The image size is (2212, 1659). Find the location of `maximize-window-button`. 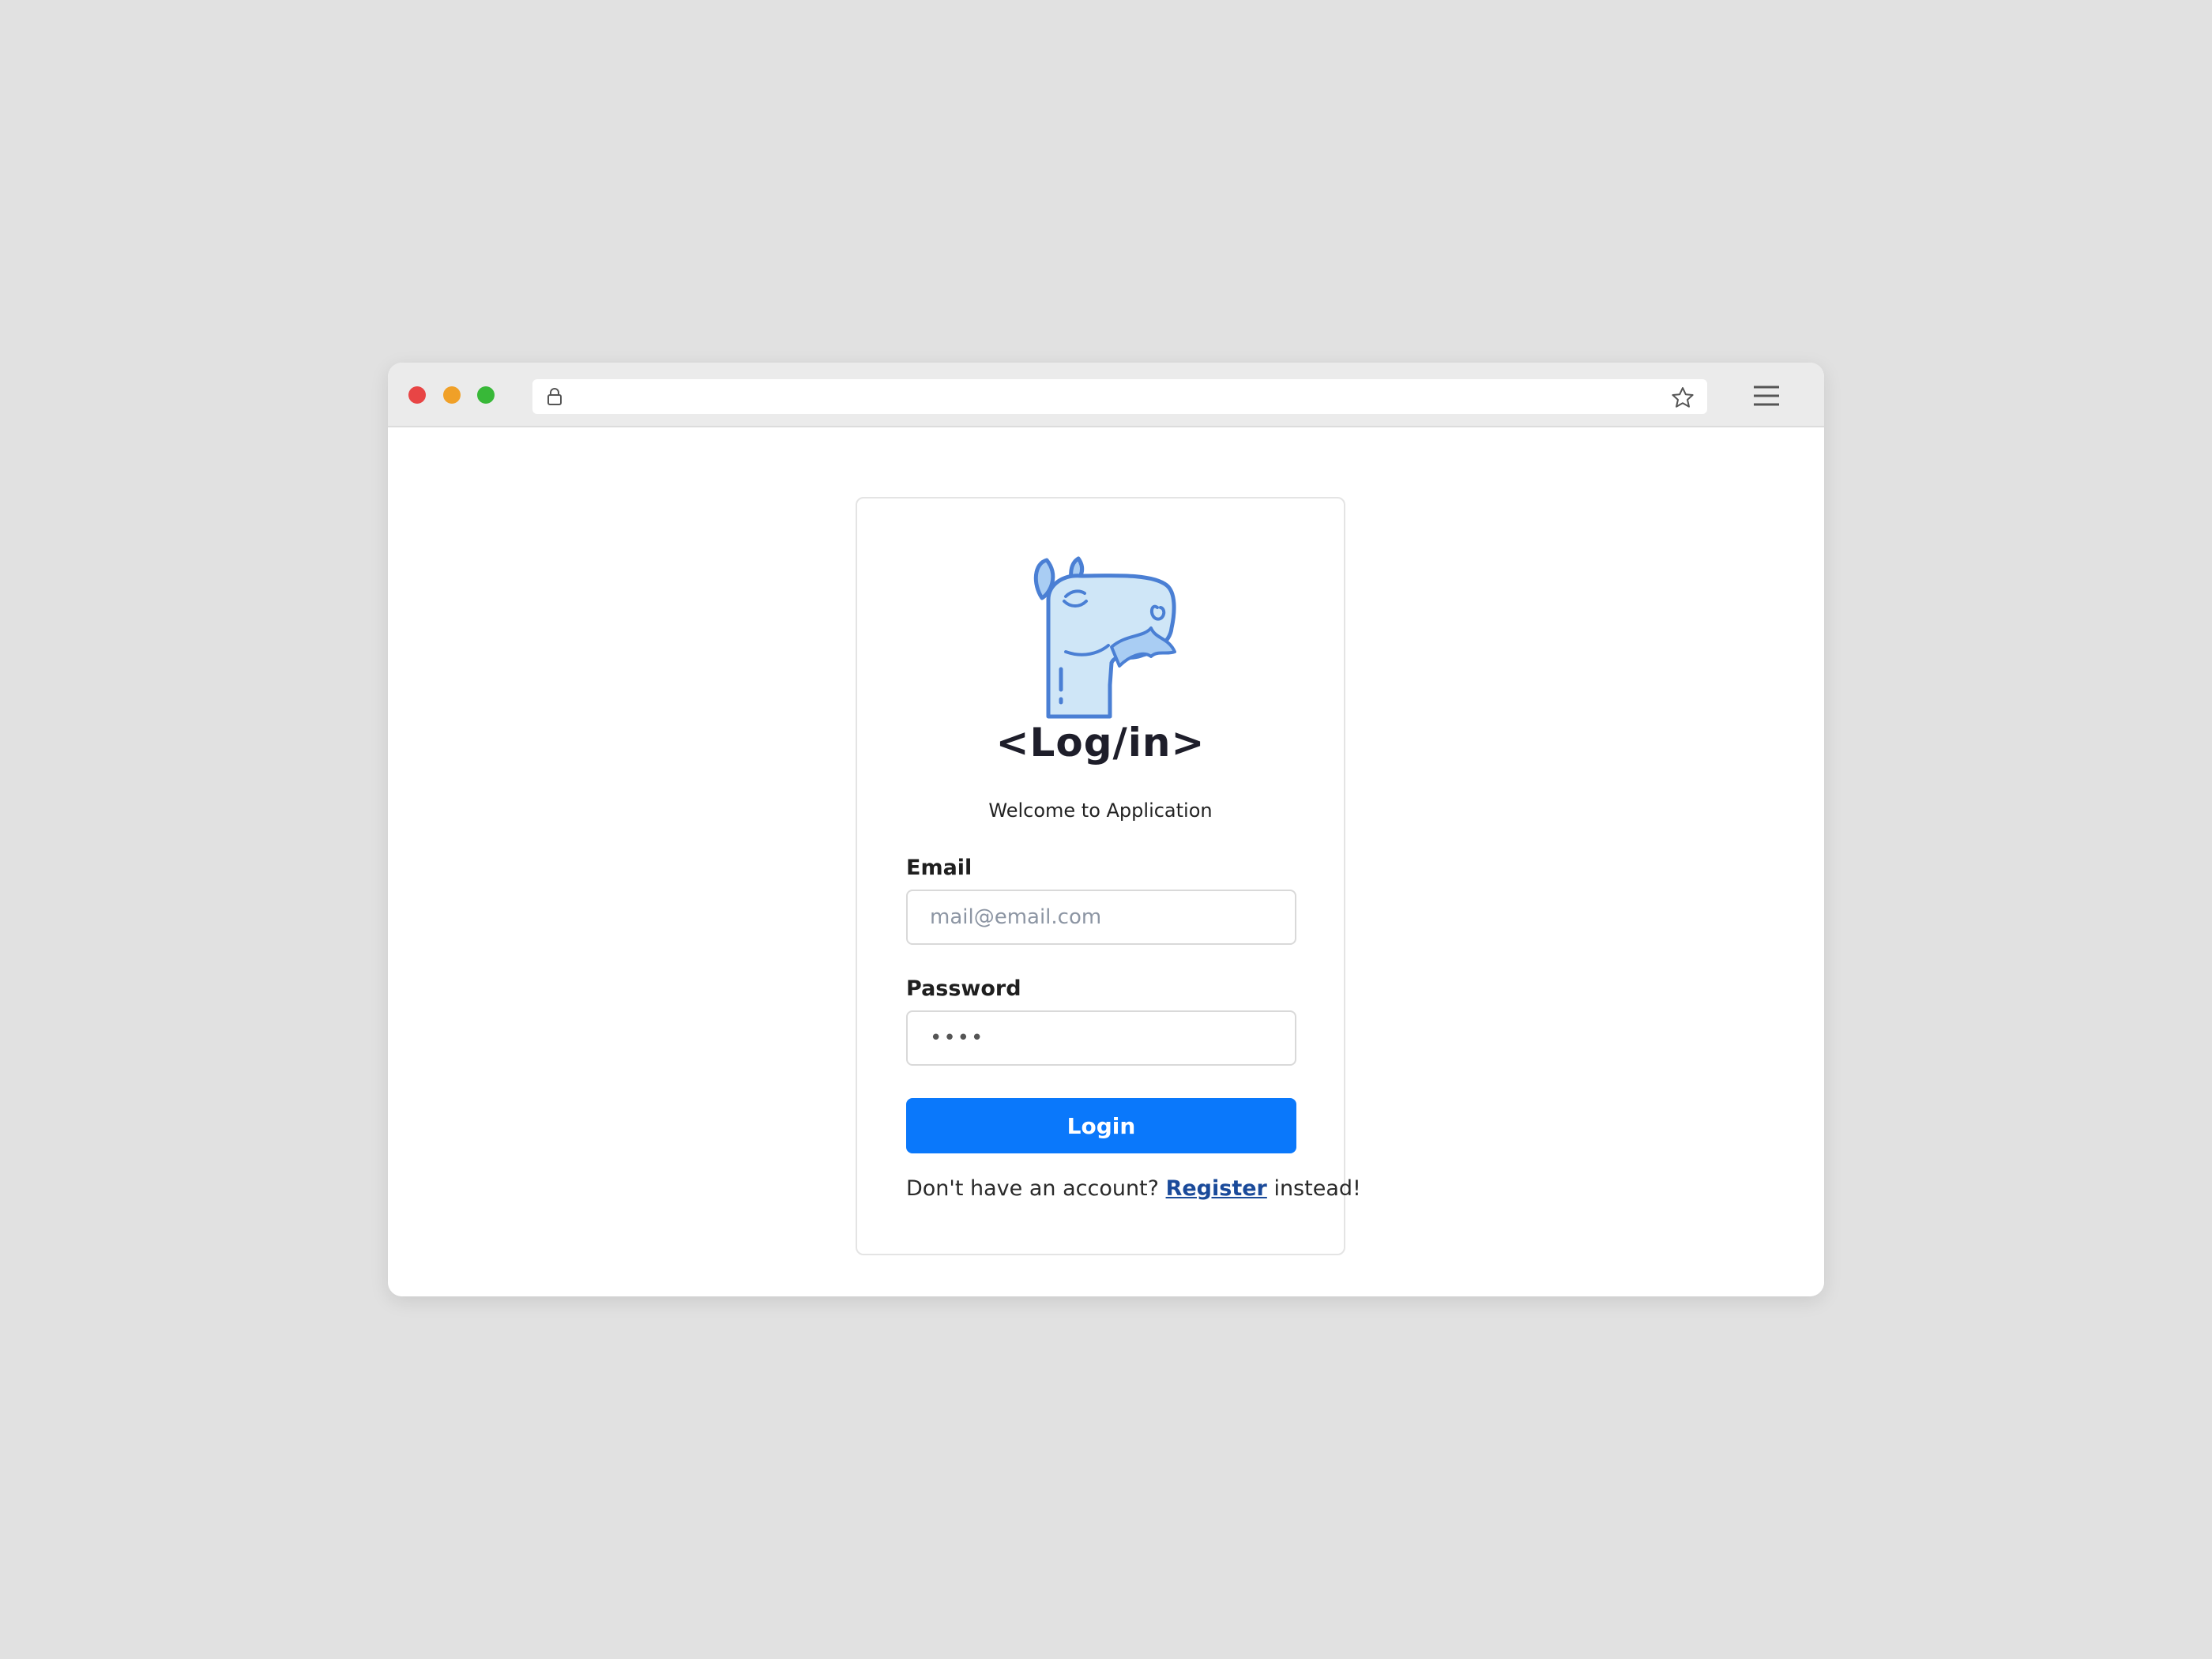

maximize-window-button is located at coordinates (486, 395).